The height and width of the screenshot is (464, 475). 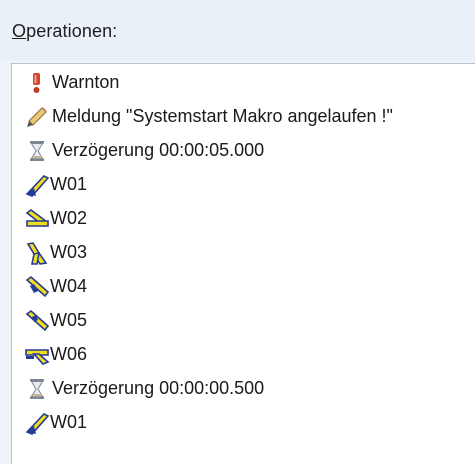 I want to click on pencil-icon, so click(x=37, y=117).